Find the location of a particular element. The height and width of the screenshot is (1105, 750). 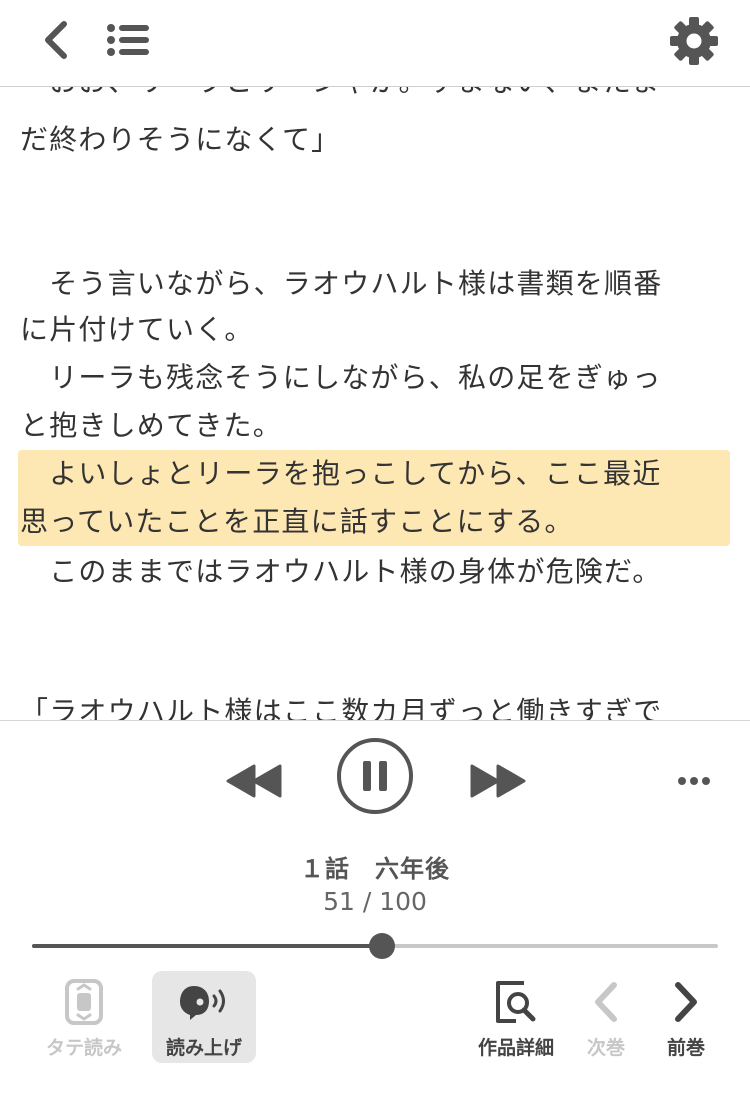

fast-forward-button is located at coordinates (498, 781).